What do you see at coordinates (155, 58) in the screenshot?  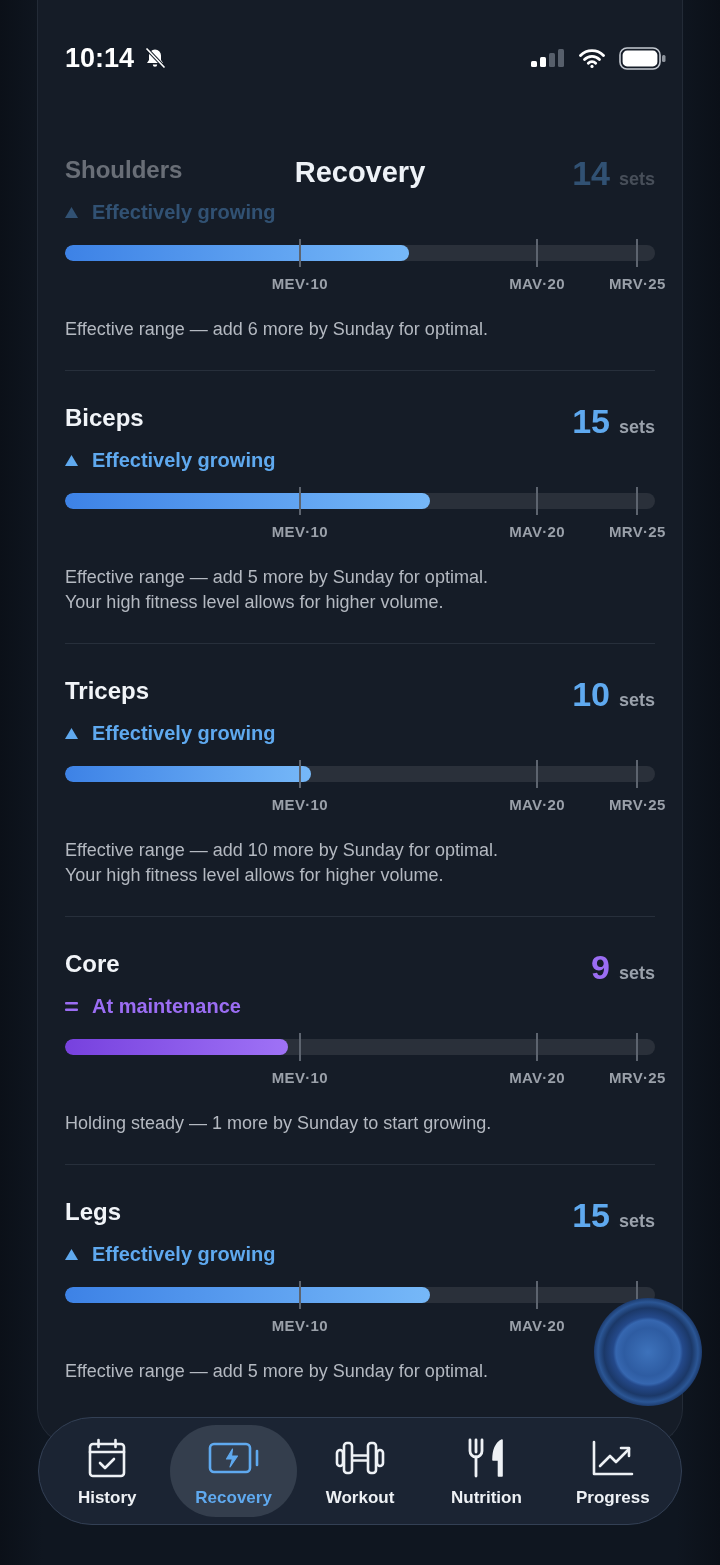 I see `bell-slash-icon` at bounding box center [155, 58].